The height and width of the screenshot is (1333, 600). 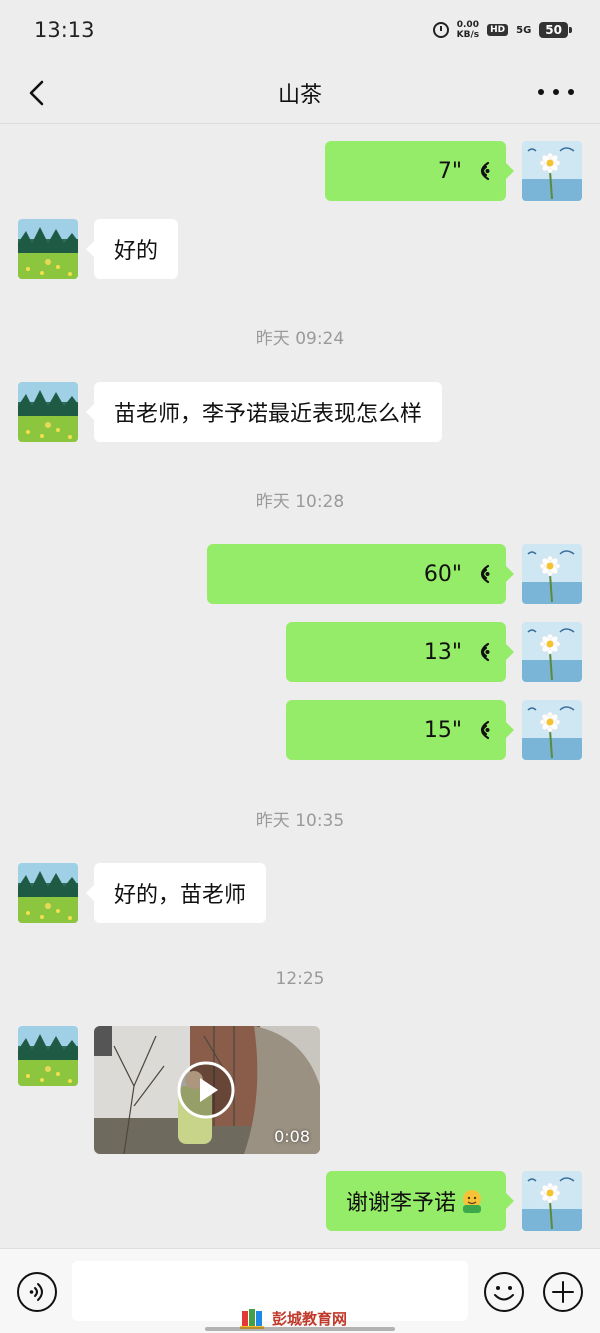 What do you see at coordinates (504, 1292) in the screenshot?
I see `smiley-icon` at bounding box center [504, 1292].